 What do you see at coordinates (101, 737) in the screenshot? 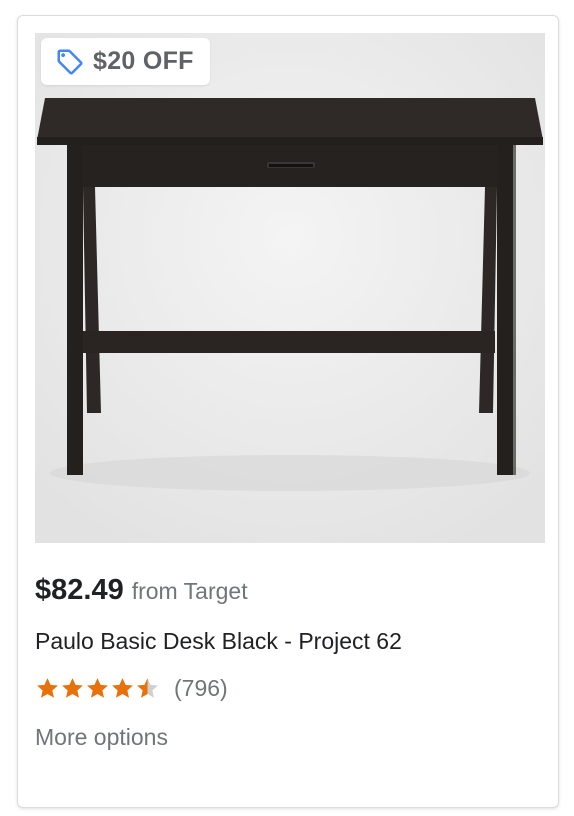
I see `more-options-link: More options` at bounding box center [101, 737].